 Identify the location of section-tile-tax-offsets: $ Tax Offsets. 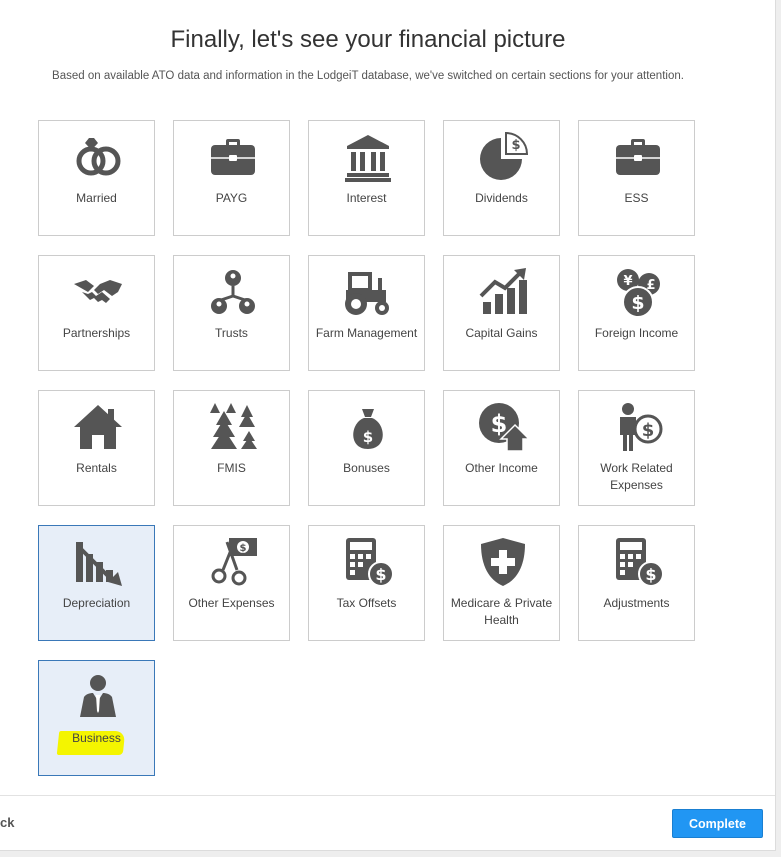
(366, 583).